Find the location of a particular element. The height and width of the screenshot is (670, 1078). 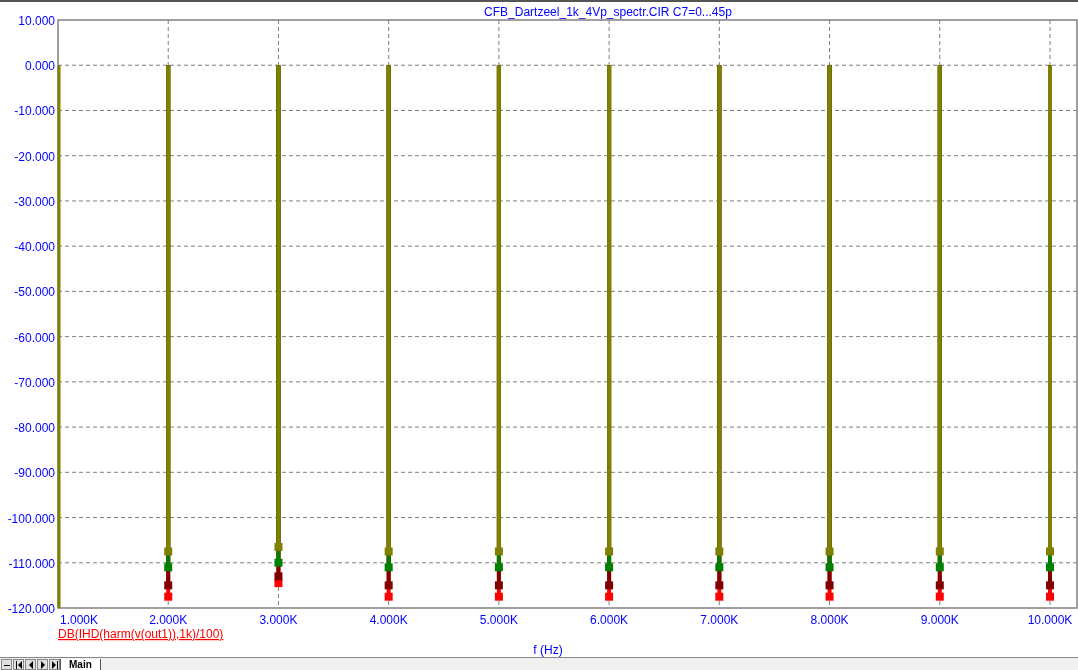

x-tick-label: 6.000K is located at coordinates (609, 620).